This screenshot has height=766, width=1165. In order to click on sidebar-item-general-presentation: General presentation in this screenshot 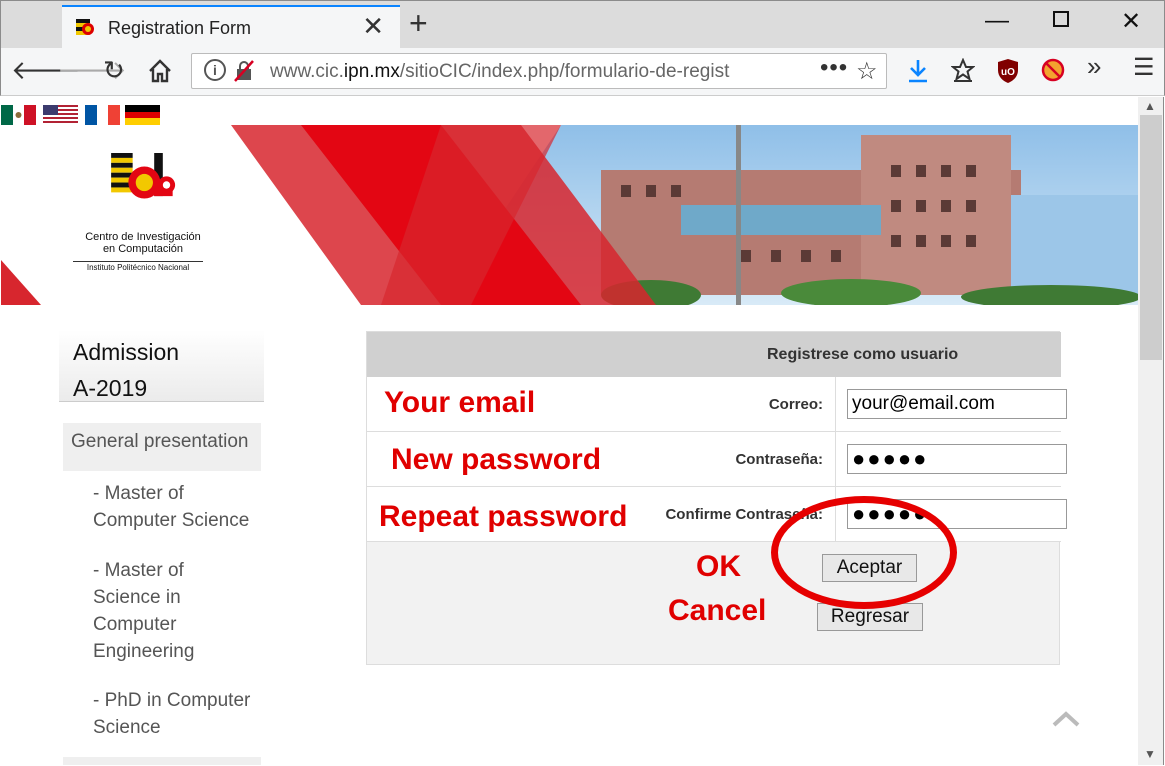, I will do `click(162, 447)`.